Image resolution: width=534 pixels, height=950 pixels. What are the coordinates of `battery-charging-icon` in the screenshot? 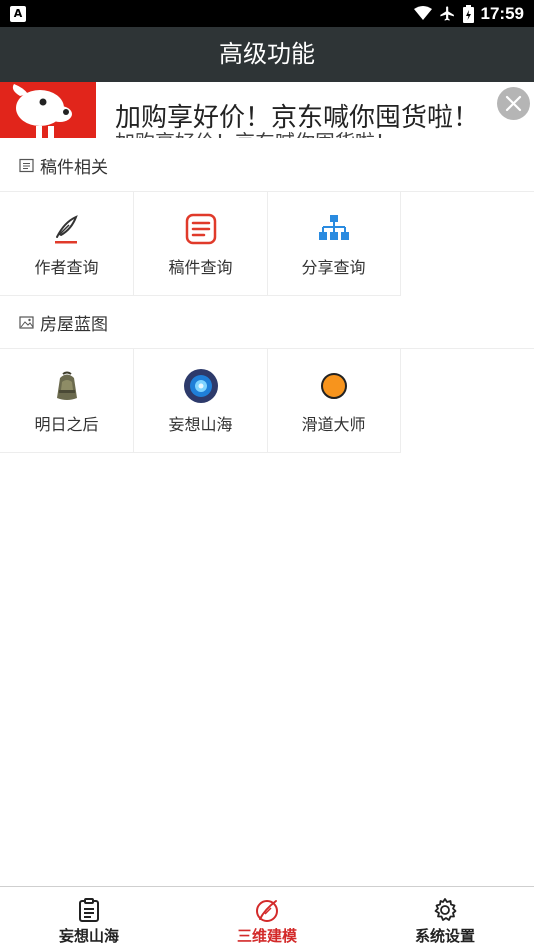 It's located at (468, 13).